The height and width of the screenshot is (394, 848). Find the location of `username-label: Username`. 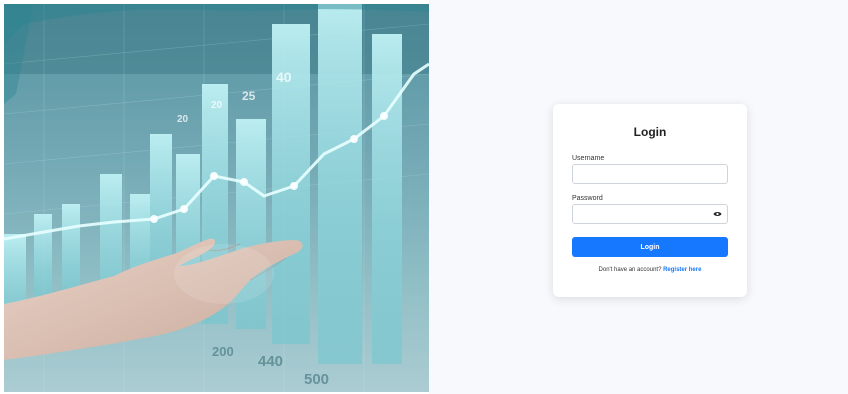

username-label: Username is located at coordinates (588, 158).